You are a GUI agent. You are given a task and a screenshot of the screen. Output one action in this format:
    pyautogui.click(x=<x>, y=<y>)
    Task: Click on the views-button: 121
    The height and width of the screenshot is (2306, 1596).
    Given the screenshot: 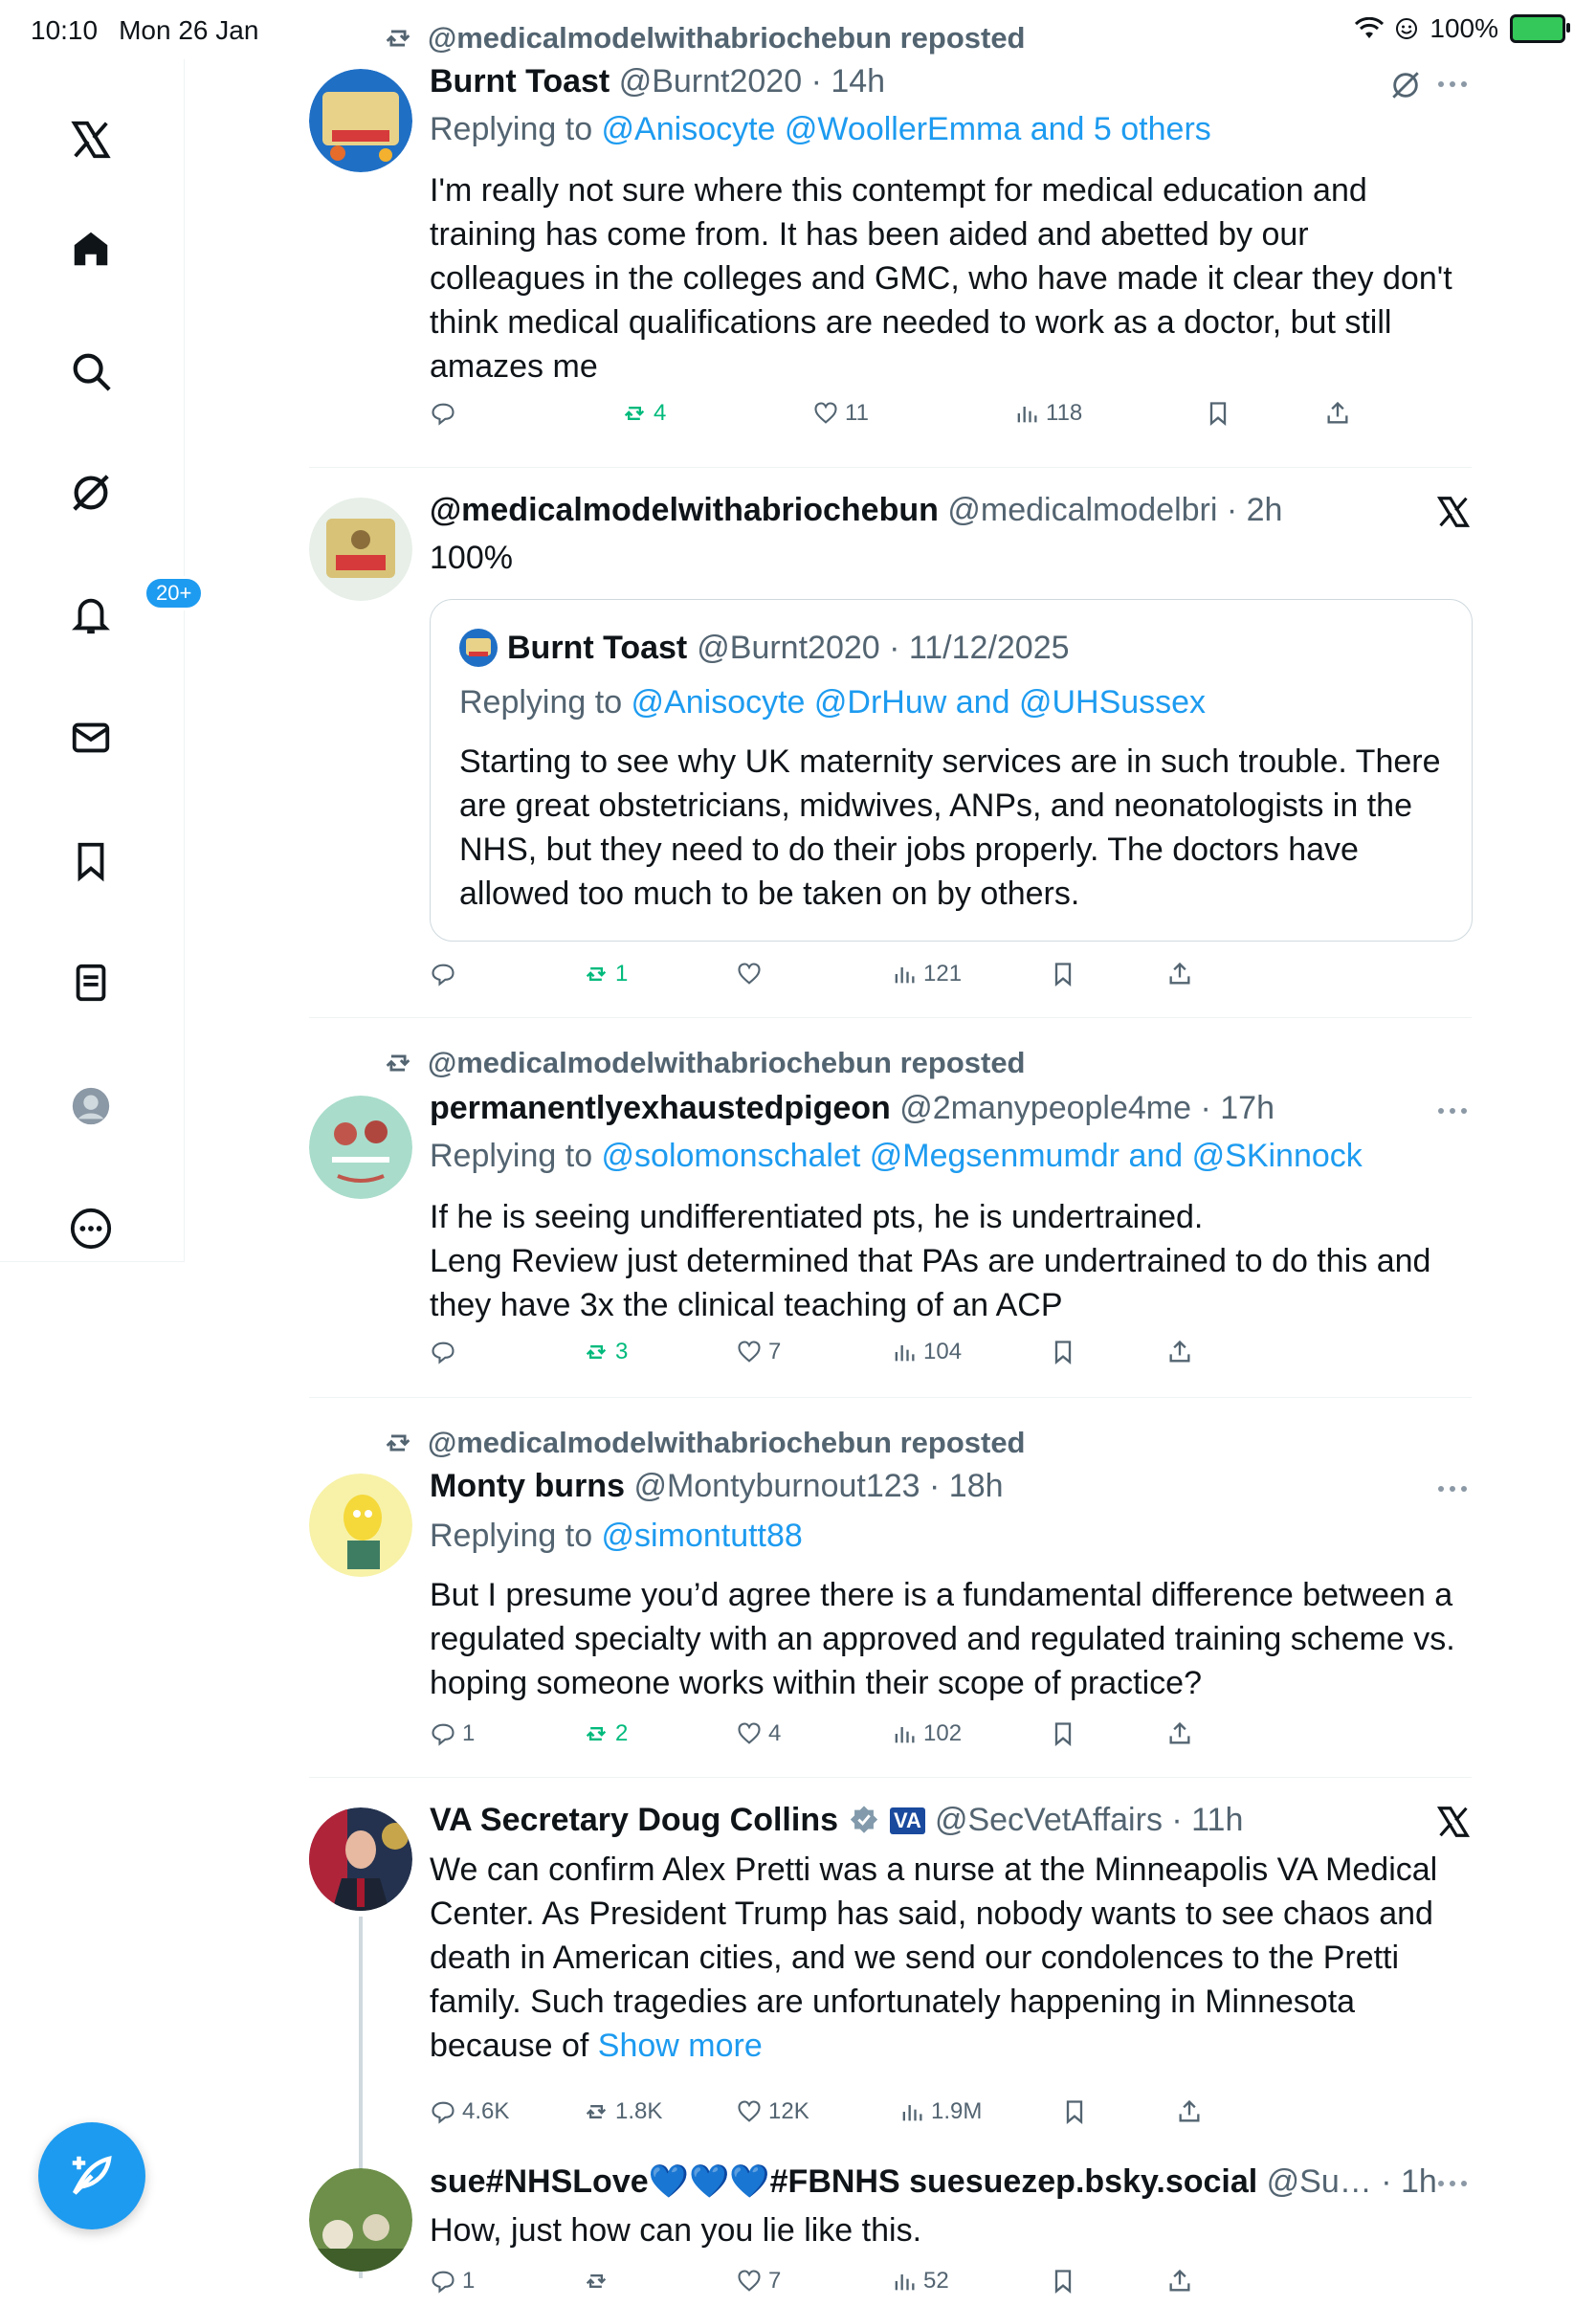 What is the action you would take?
    pyautogui.click(x=927, y=974)
    